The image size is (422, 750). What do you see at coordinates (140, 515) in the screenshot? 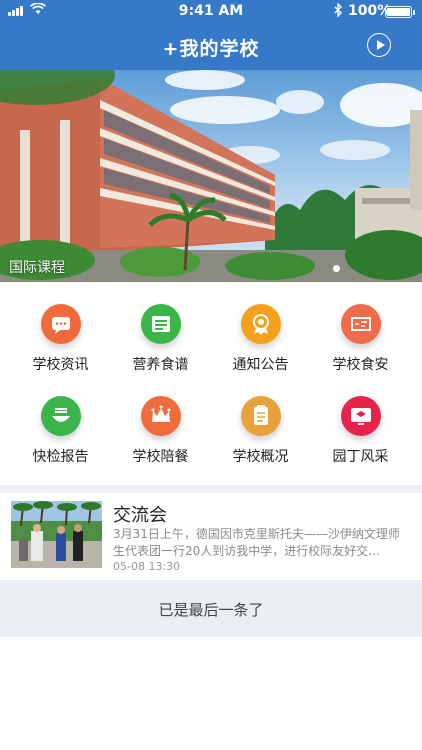
I see `news-title: 交流会` at bounding box center [140, 515].